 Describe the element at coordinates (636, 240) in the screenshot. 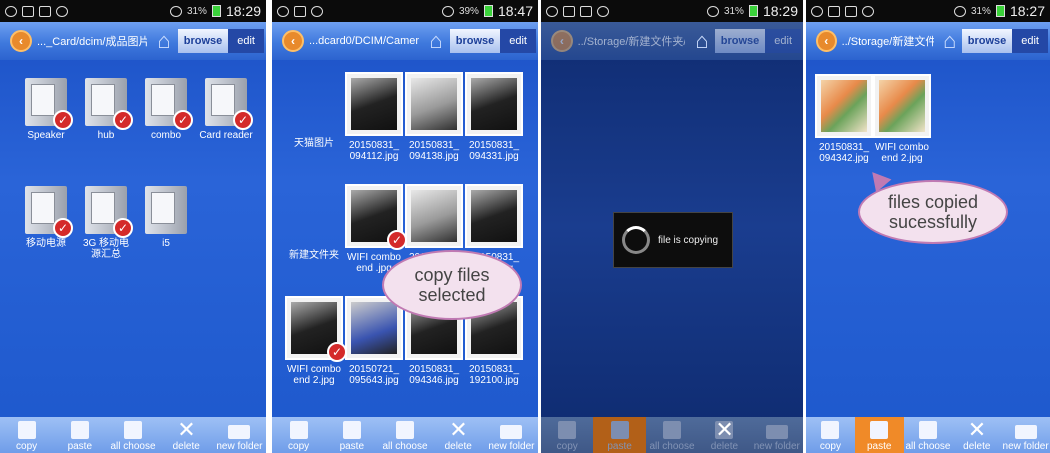

I see `spinner-icon` at that location.